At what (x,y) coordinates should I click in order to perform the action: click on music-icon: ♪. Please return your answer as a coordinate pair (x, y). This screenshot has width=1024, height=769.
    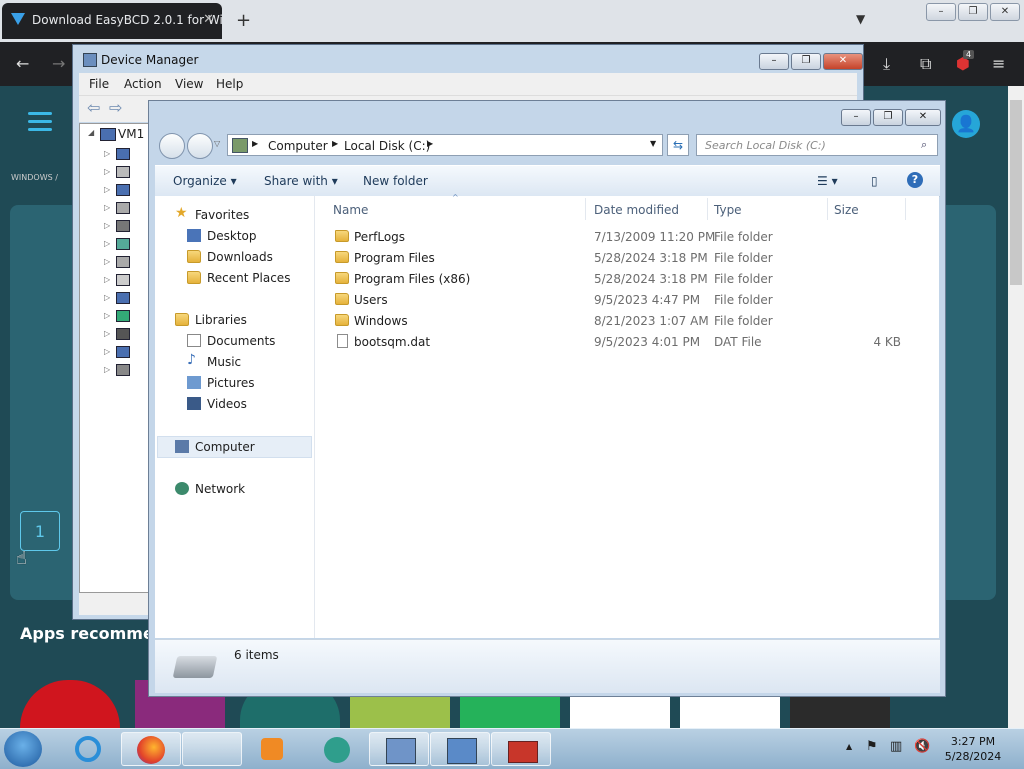
    Looking at the image, I should click on (191, 360).